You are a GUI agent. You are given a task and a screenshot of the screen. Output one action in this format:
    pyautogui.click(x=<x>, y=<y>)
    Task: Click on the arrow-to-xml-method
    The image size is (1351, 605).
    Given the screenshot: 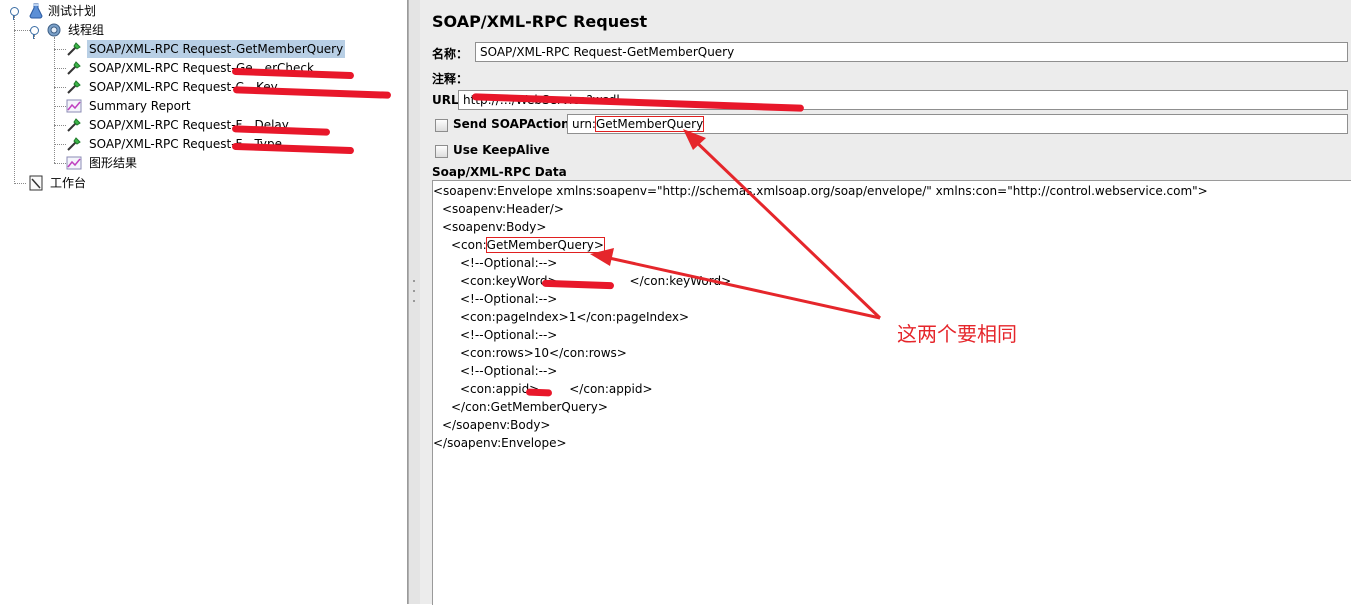 What is the action you would take?
    pyautogui.click(x=735, y=284)
    